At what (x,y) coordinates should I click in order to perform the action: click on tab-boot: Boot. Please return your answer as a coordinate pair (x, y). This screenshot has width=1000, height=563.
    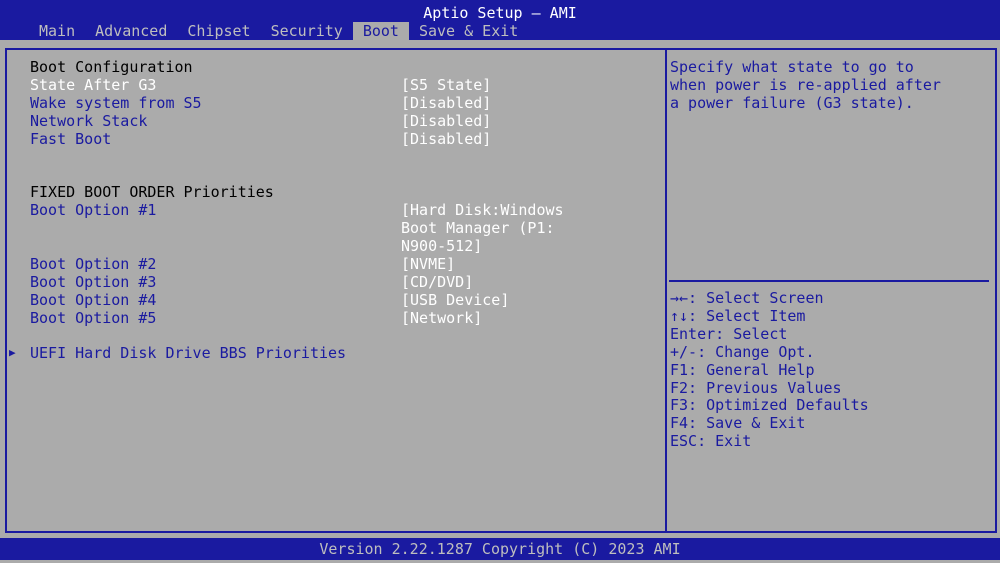
    Looking at the image, I should click on (380, 31).